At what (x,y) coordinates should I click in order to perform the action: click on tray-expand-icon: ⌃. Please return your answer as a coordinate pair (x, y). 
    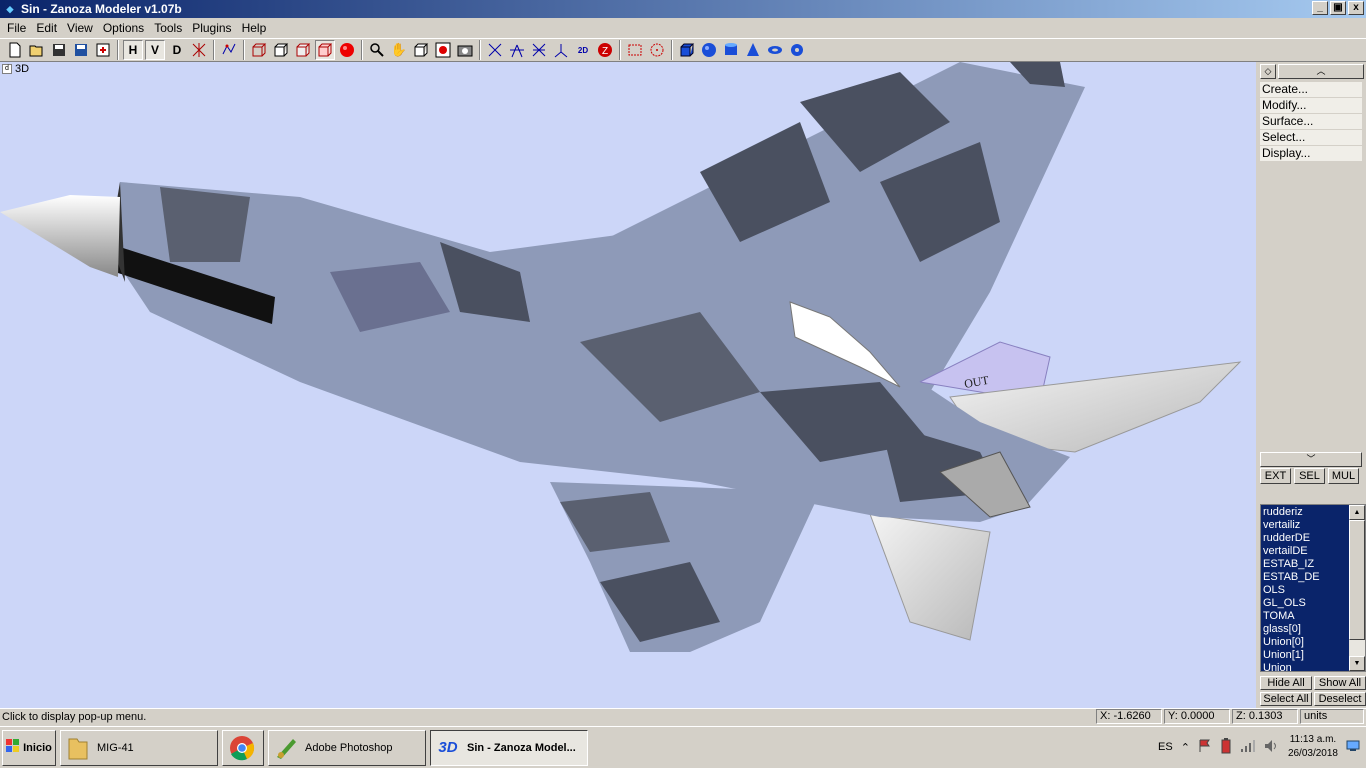
    Looking at the image, I should click on (1185, 747).